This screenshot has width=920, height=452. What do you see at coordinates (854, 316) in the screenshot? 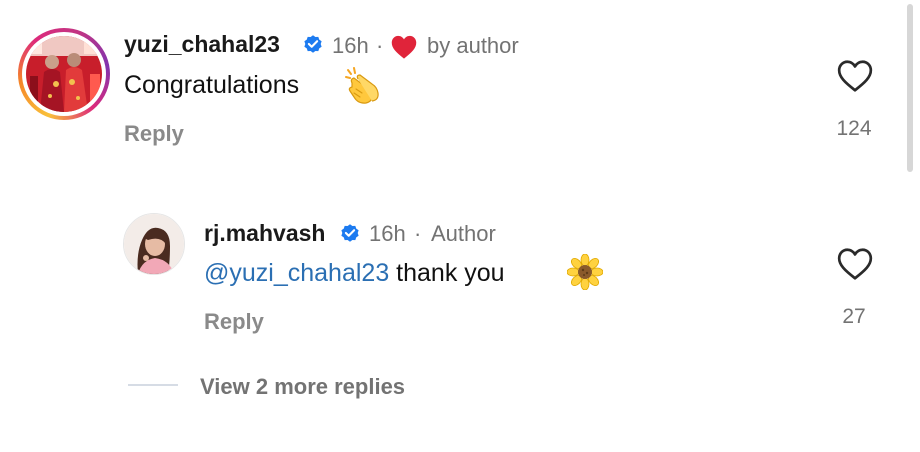
I see `like-count: 27` at bounding box center [854, 316].